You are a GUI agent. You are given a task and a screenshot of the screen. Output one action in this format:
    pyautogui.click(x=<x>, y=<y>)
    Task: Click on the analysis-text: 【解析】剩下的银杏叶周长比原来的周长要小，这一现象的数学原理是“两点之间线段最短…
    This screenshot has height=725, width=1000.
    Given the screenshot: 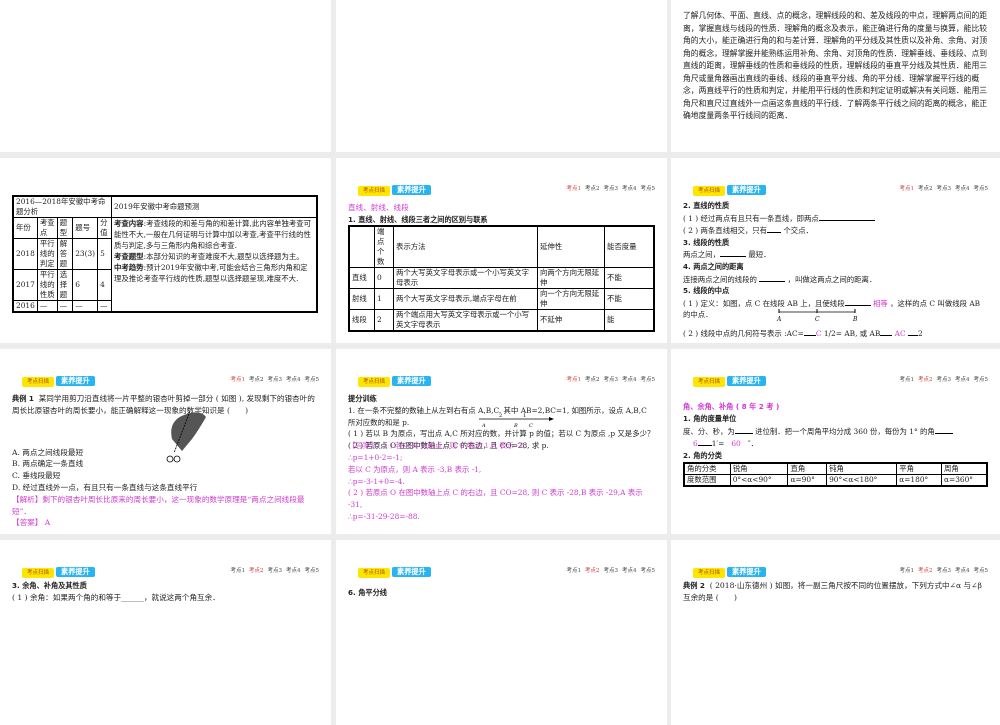 What is the action you would take?
    pyautogui.click(x=158, y=505)
    